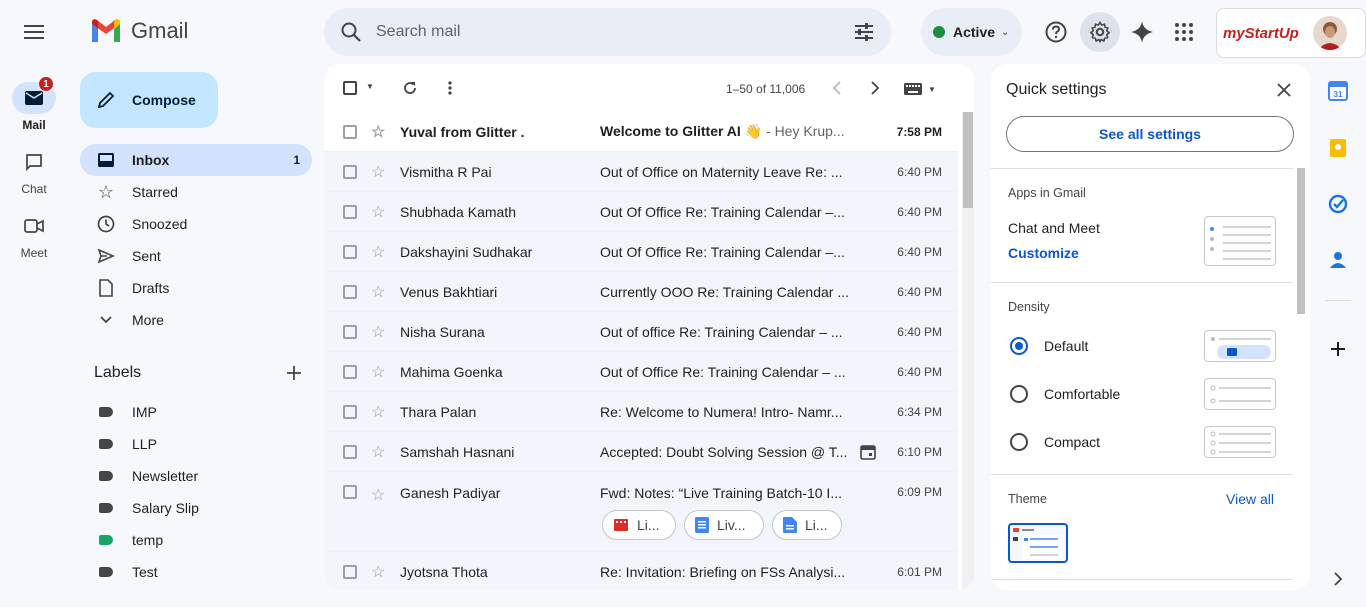 Image resolution: width=1366 pixels, height=607 pixels. What do you see at coordinates (1142, 474) in the screenshot?
I see `divider` at bounding box center [1142, 474].